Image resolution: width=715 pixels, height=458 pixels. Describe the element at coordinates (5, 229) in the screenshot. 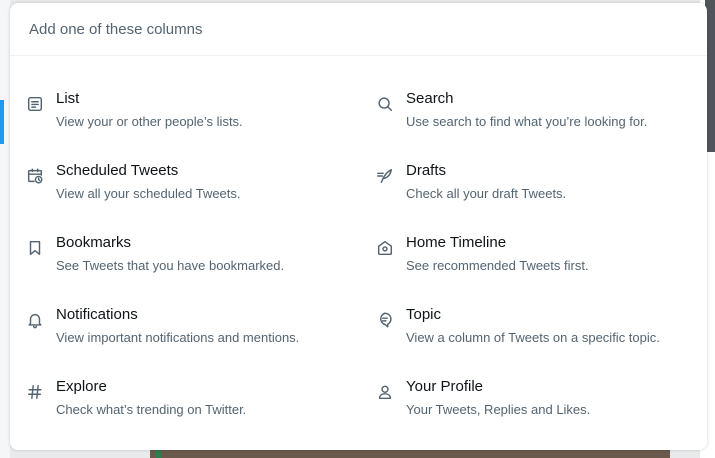

I see `background-left-panel` at that location.